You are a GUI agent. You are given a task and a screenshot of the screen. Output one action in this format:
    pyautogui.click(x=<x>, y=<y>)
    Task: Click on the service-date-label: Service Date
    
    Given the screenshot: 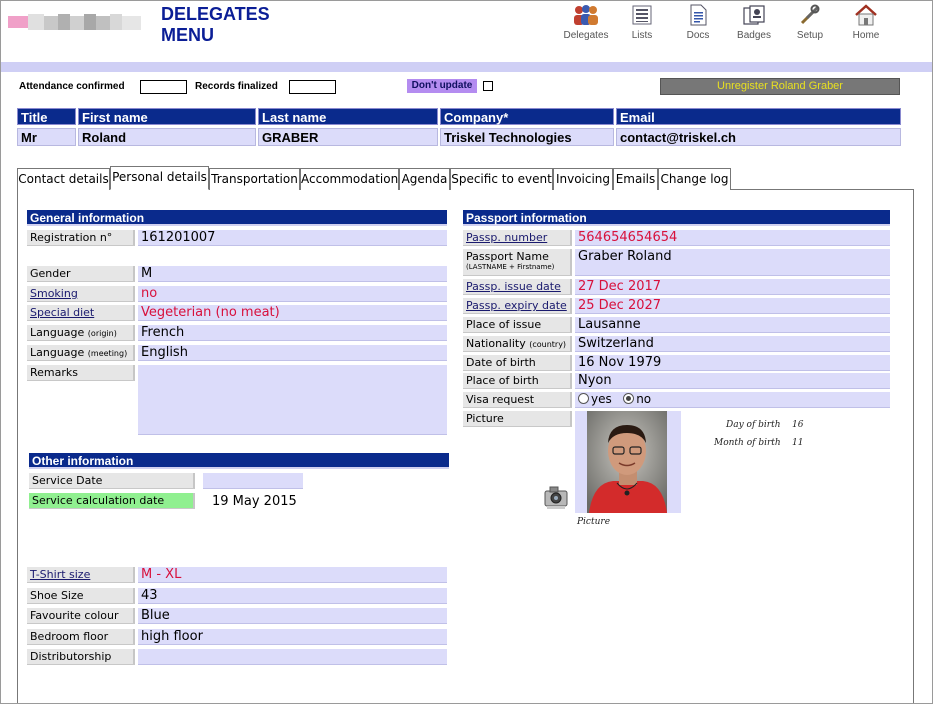 What is the action you would take?
    pyautogui.click(x=112, y=481)
    